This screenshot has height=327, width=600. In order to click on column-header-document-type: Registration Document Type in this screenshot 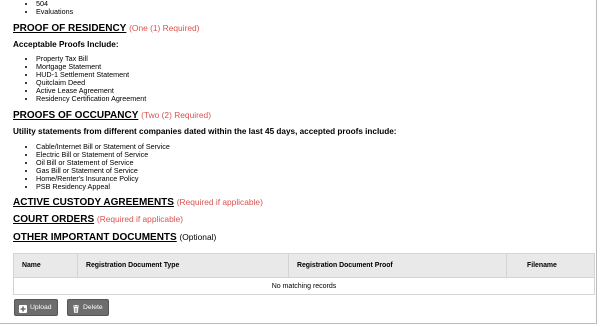, I will do `click(183, 265)`.